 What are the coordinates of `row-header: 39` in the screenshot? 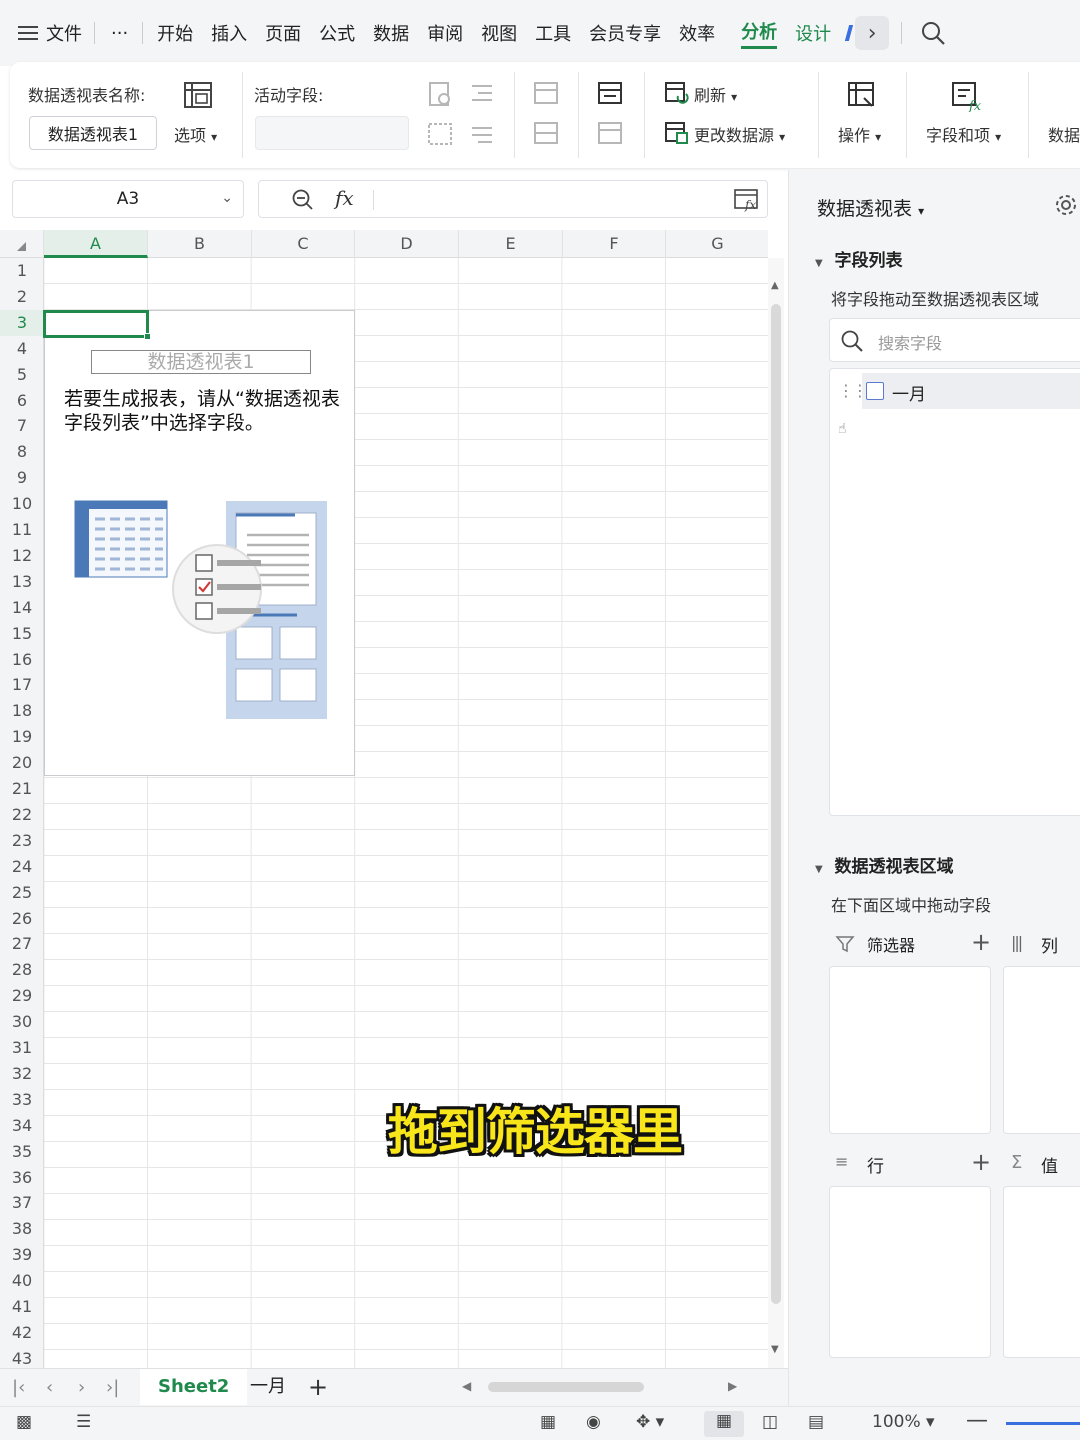 It's located at (22, 1255).